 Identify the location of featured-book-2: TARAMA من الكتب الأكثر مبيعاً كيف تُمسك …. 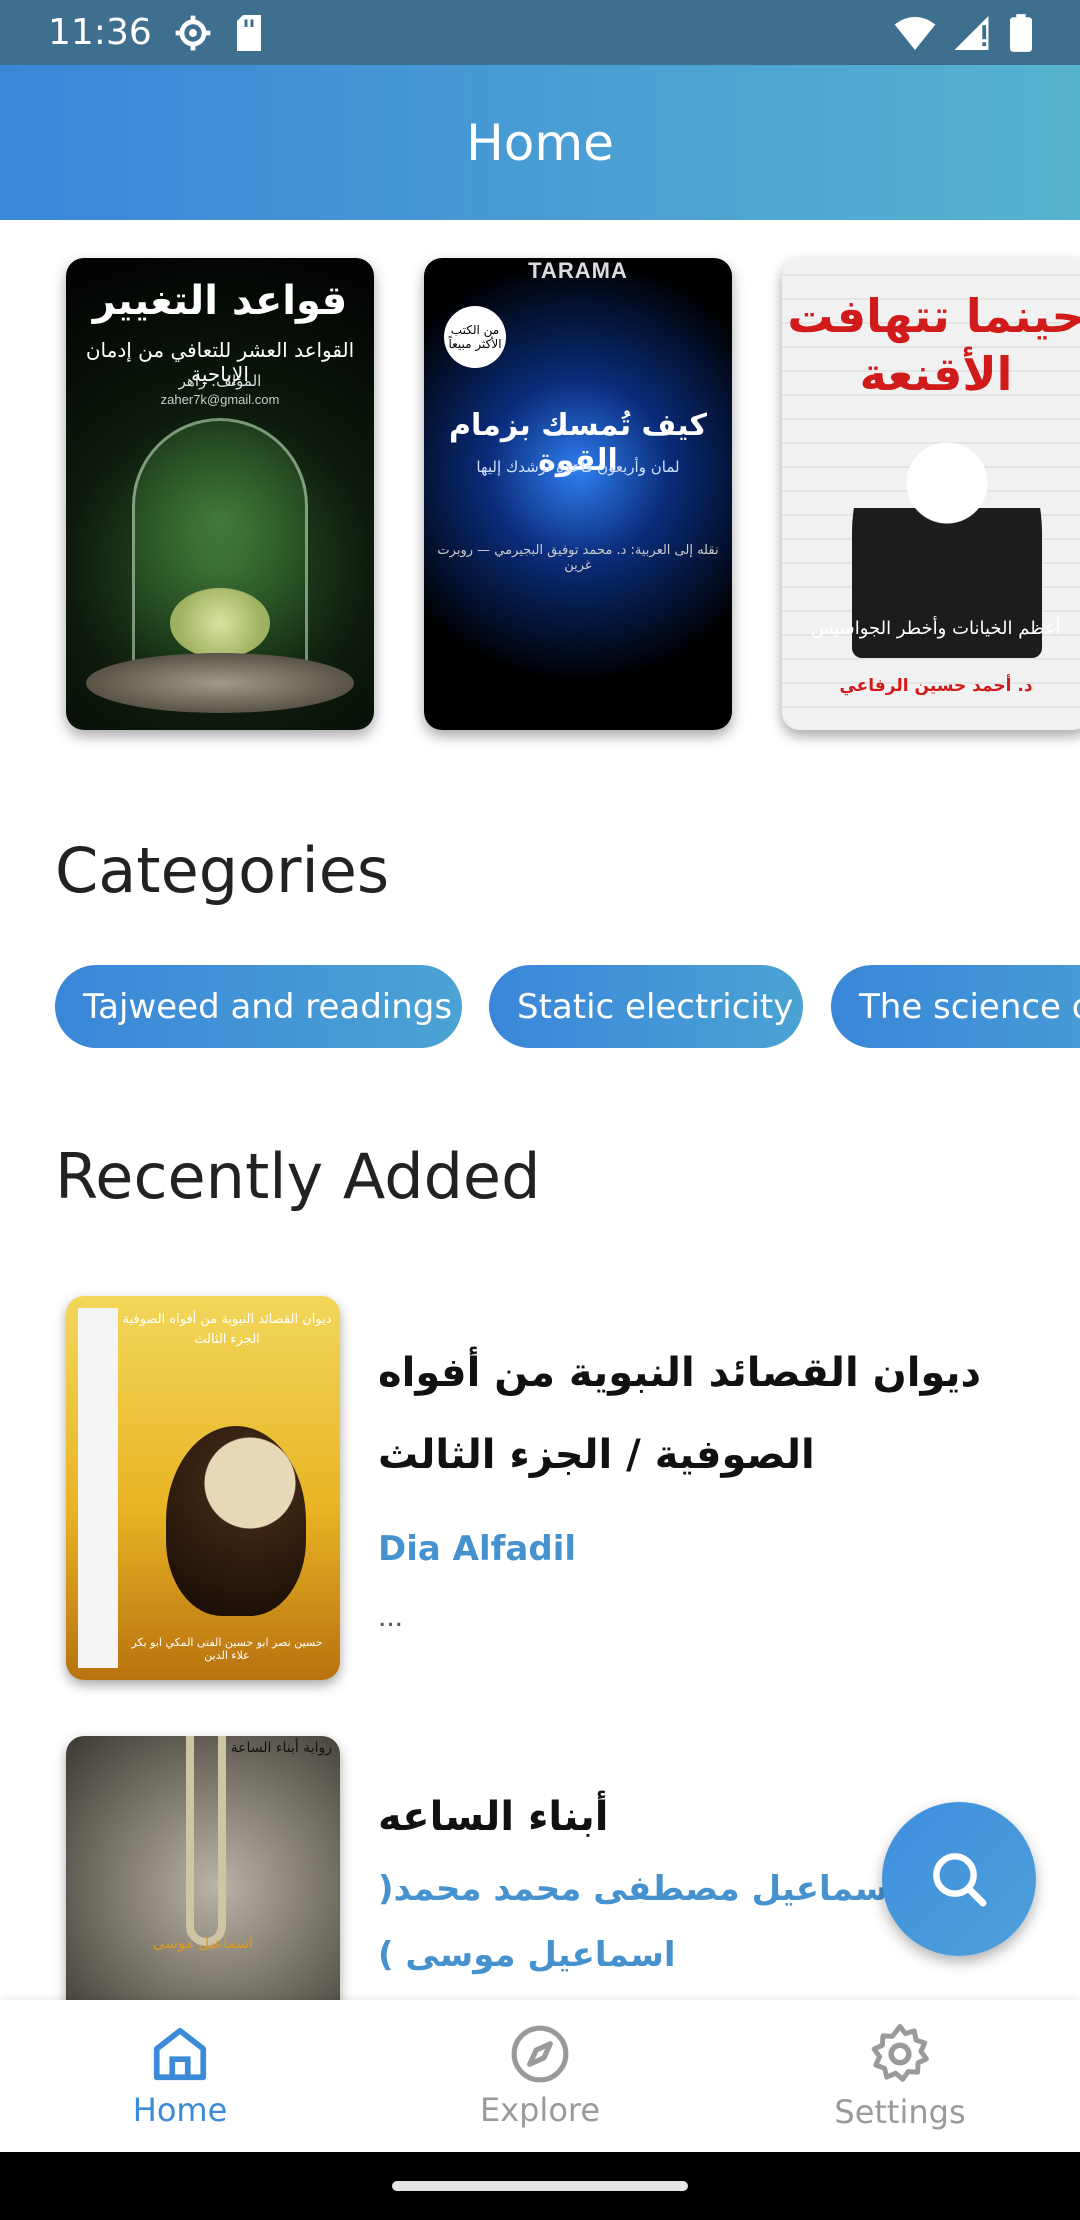
(578, 494).